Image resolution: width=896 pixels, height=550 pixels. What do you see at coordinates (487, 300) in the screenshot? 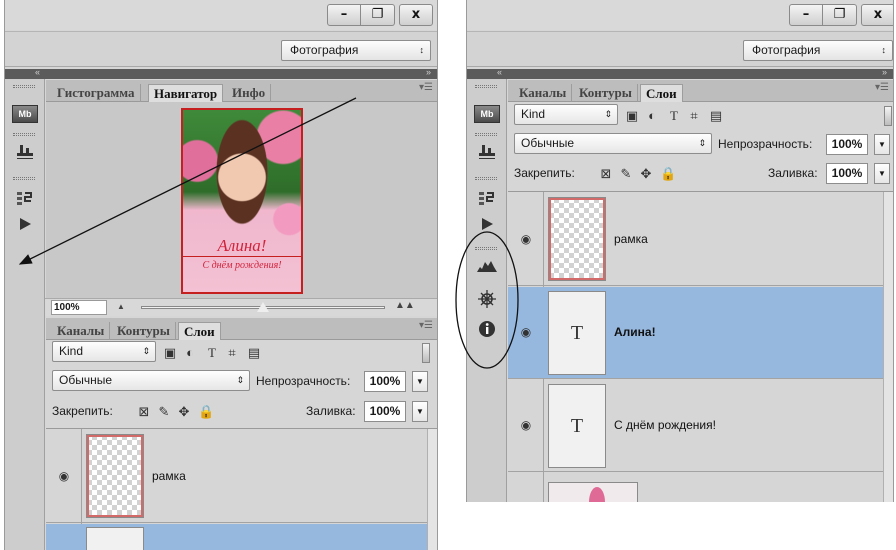
I see `annotation-ellipse` at bounding box center [487, 300].